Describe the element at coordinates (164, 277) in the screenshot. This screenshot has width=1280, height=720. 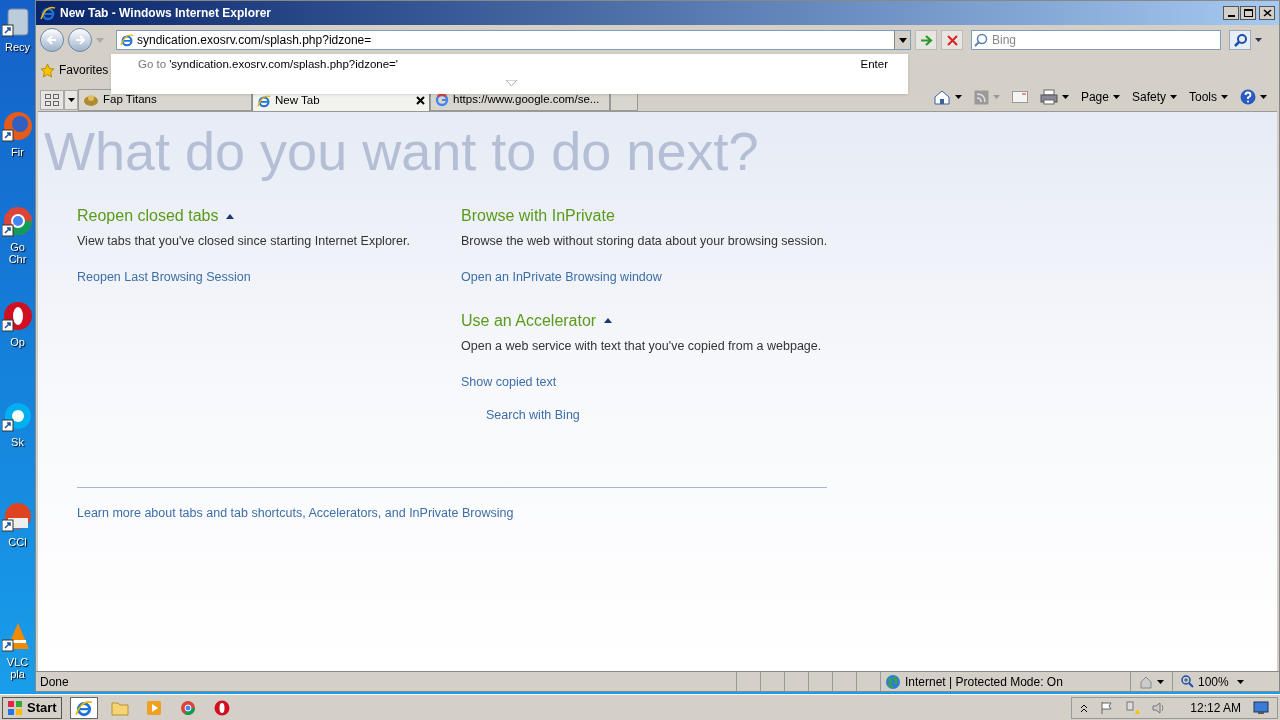
I see `section-link: Reopen Last Browsing Session` at that location.